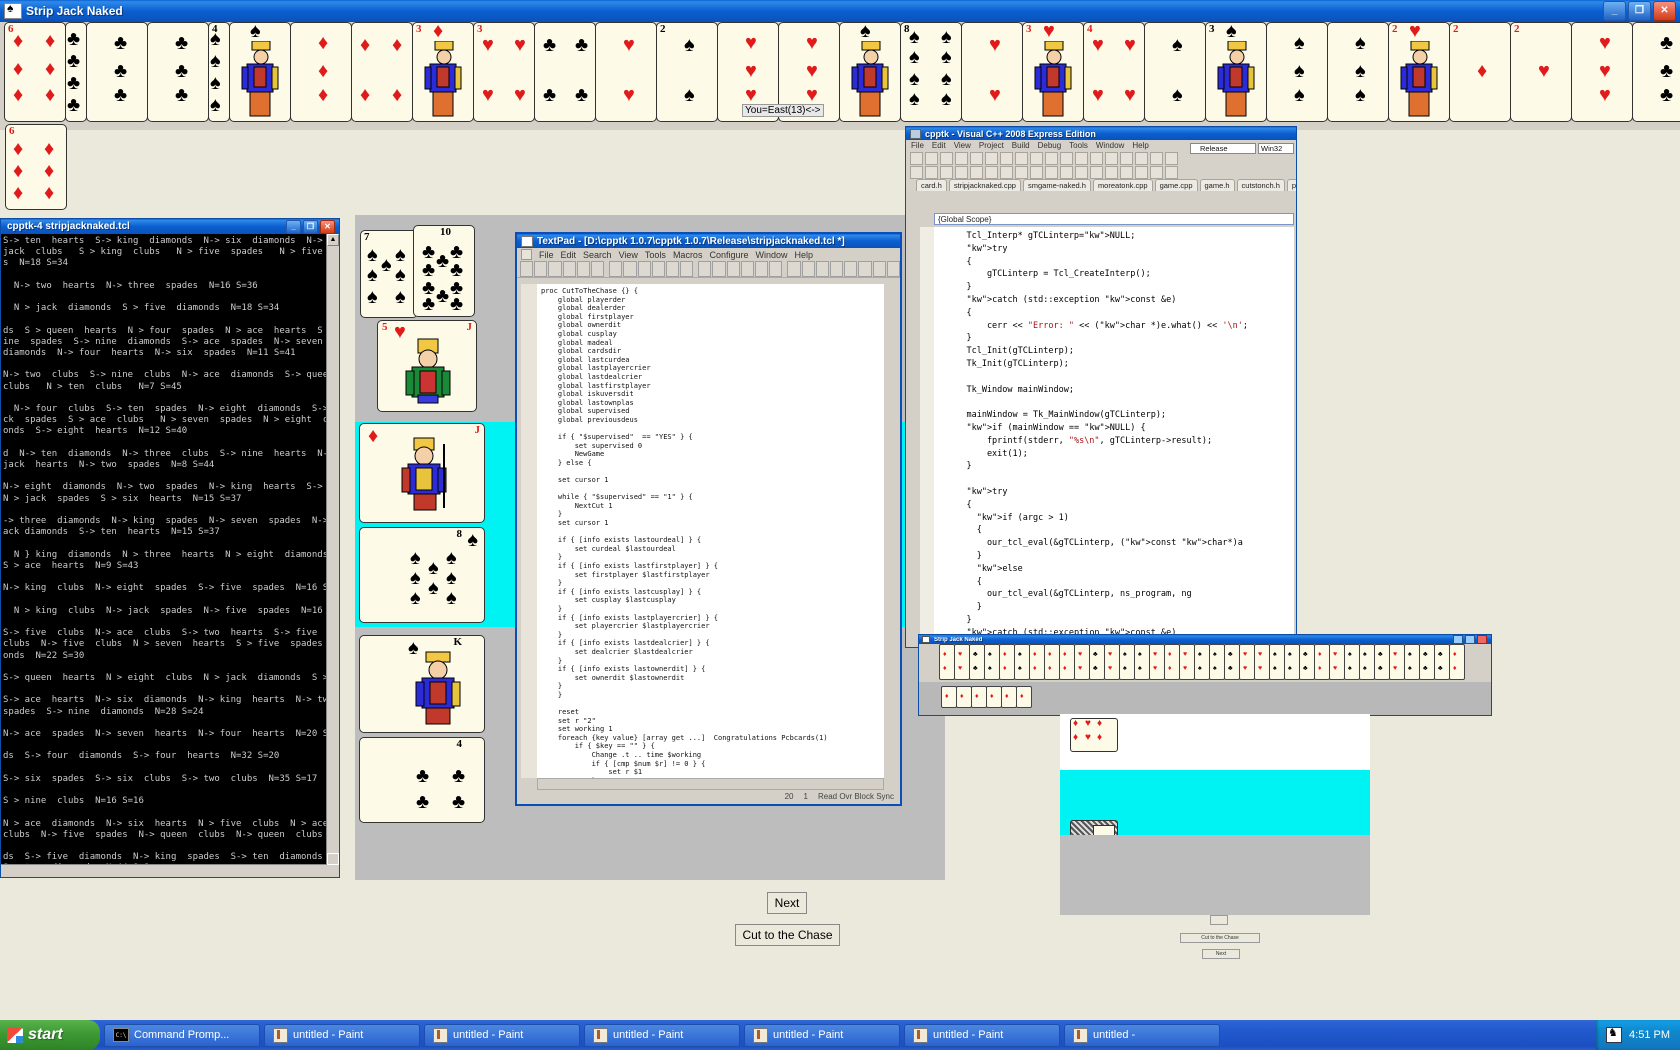 The width and height of the screenshot is (1680, 1050). Describe the element at coordinates (1114, 72) in the screenshot. I see `hand-card: 4 ♥ ♥ ♥ ♥` at that location.